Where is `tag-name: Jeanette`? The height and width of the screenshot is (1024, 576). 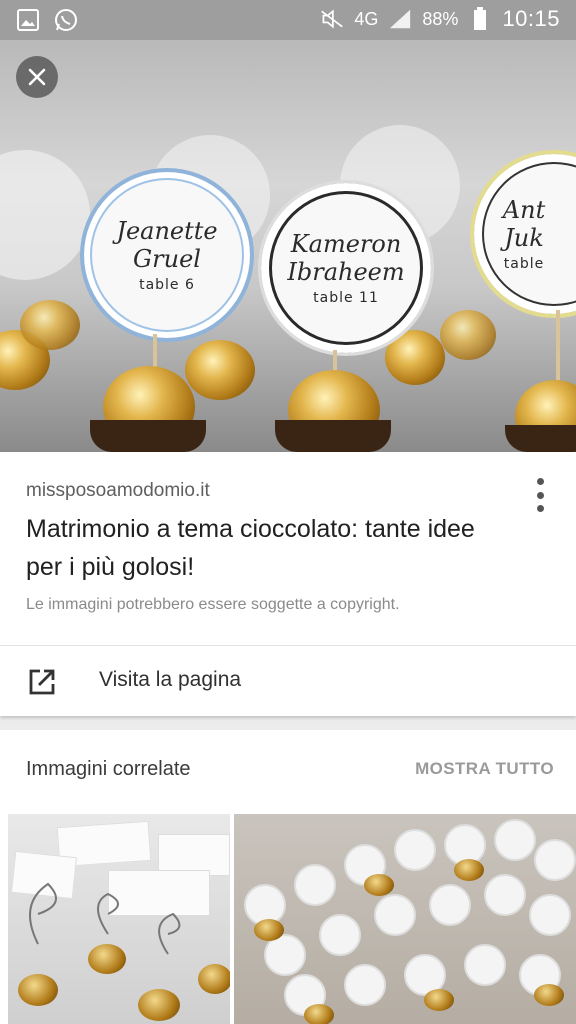
tag-name: Jeanette is located at coordinates (167, 231).